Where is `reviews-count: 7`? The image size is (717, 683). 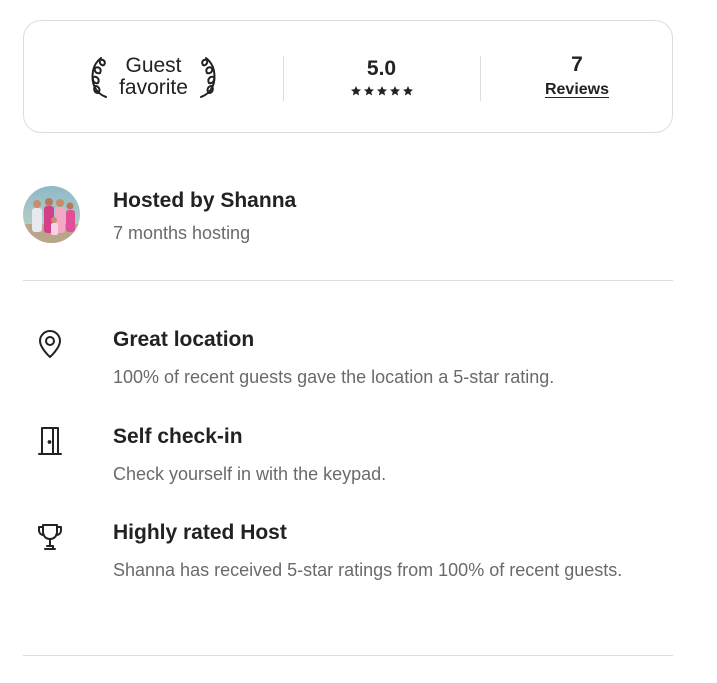 reviews-count: 7 is located at coordinates (577, 64).